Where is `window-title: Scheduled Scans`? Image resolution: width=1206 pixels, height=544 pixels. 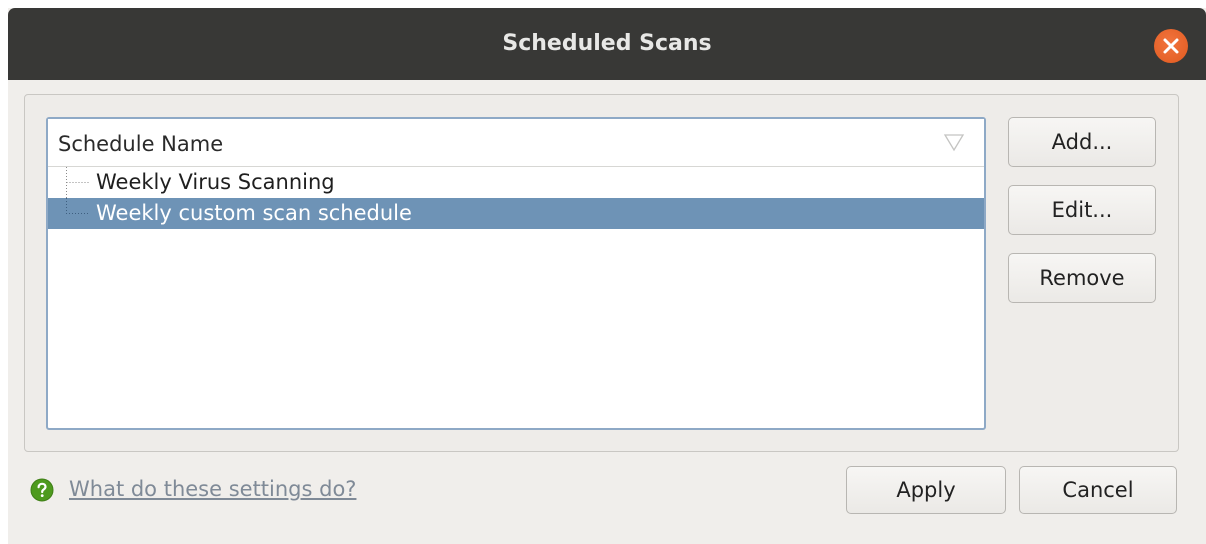
window-title: Scheduled Scans is located at coordinates (607, 43).